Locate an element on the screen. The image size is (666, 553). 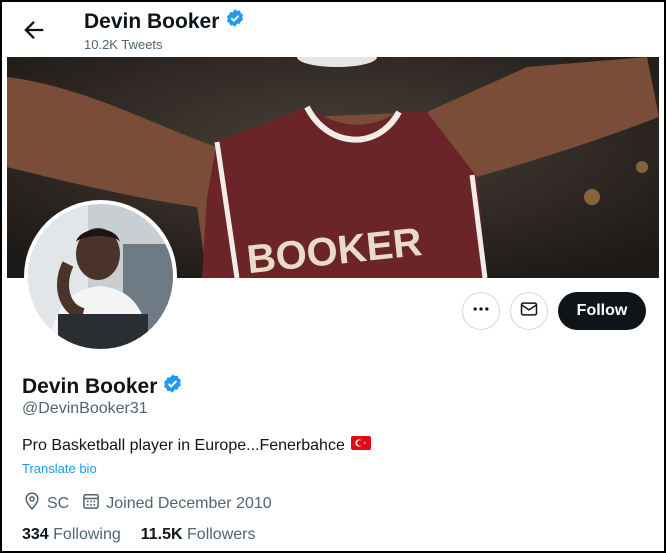
more-horizontal-icon is located at coordinates (481, 311).